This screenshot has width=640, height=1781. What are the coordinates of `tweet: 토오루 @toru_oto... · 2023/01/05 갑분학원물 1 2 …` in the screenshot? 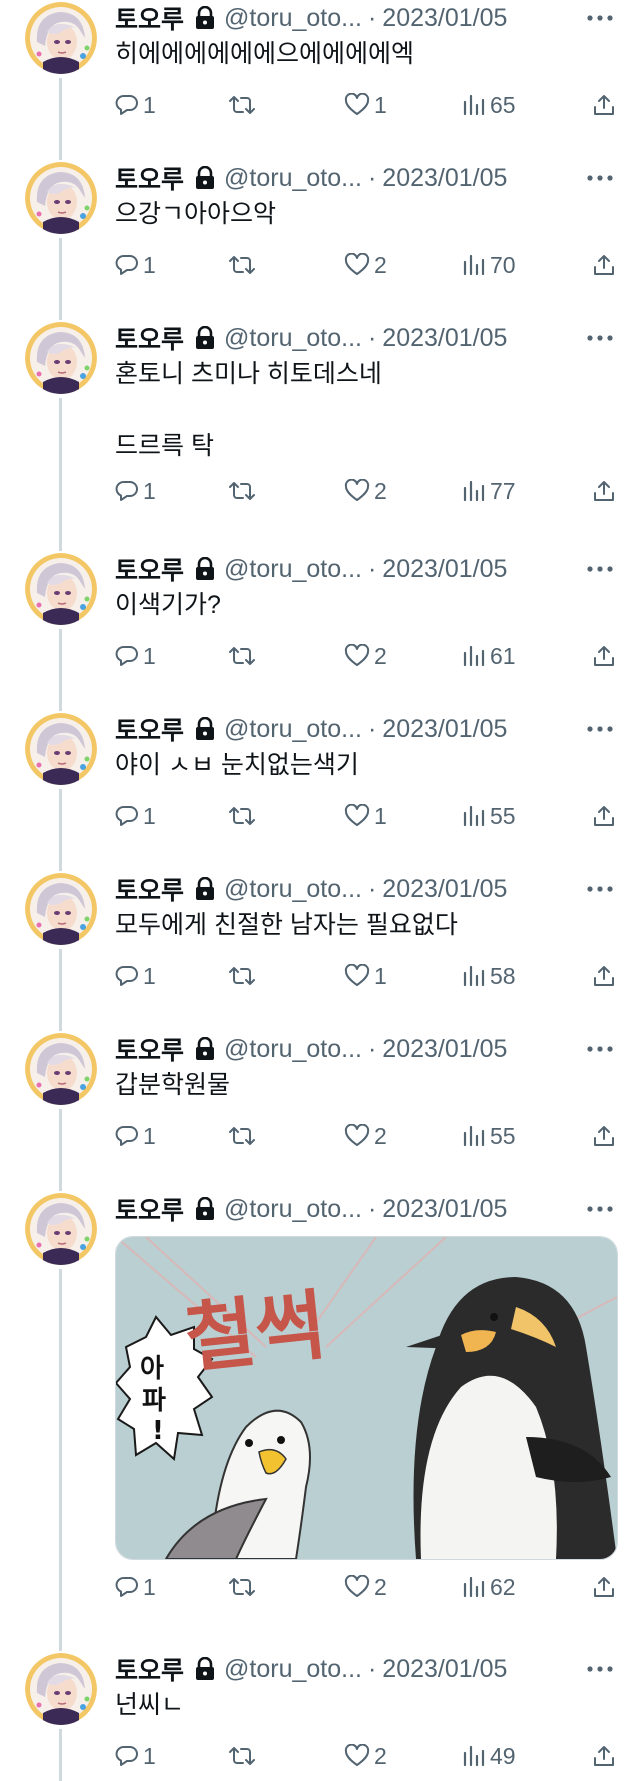 It's located at (320, 1094).